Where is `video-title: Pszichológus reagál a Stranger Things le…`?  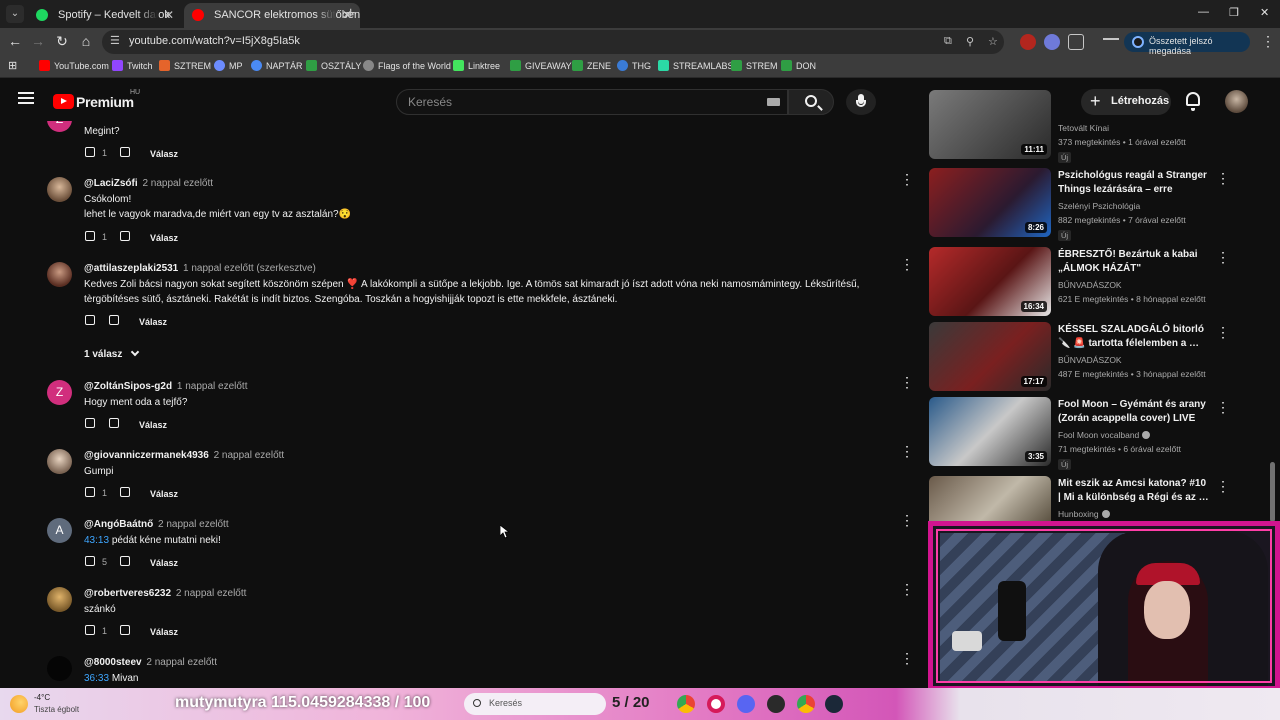 video-title: Pszichológus reagál a Stranger Things le… is located at coordinates (1134, 183).